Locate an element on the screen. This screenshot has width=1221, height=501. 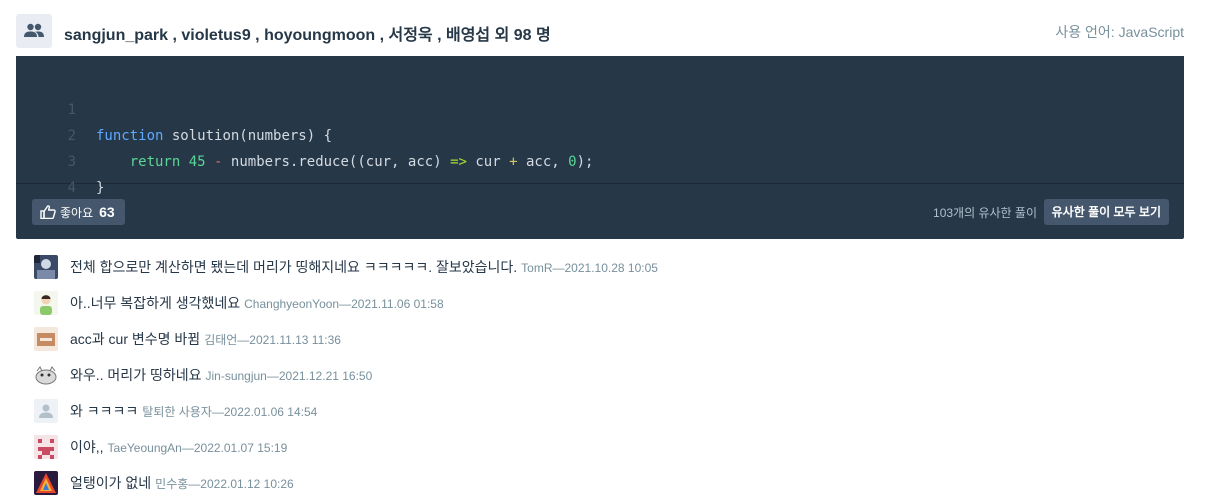
solution-footer: 좋아요 63 103개의 유사한 풀이 유사한 풀이 모두 보기 is located at coordinates (600, 211).